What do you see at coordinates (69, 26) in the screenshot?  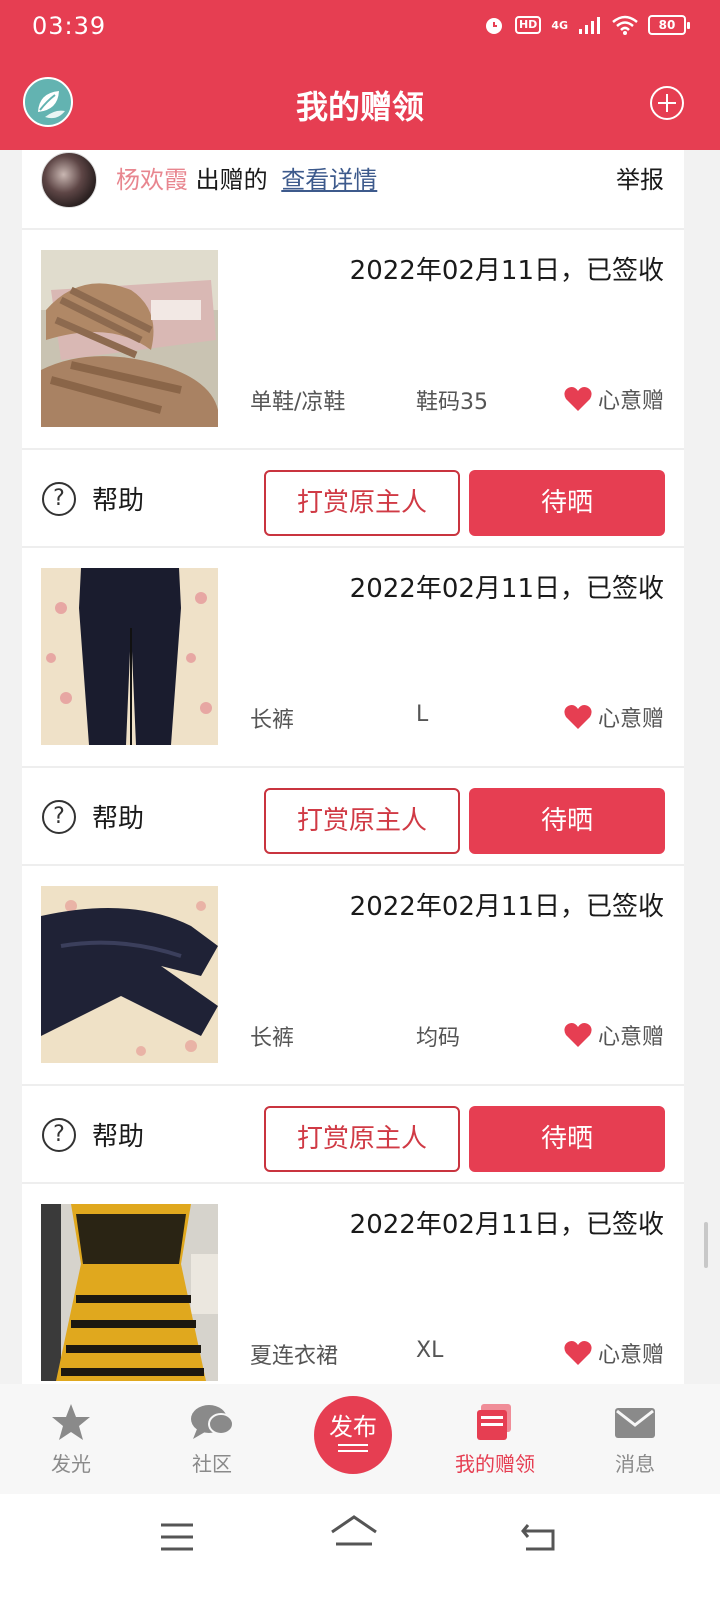 I see `status-time: 03:39` at bounding box center [69, 26].